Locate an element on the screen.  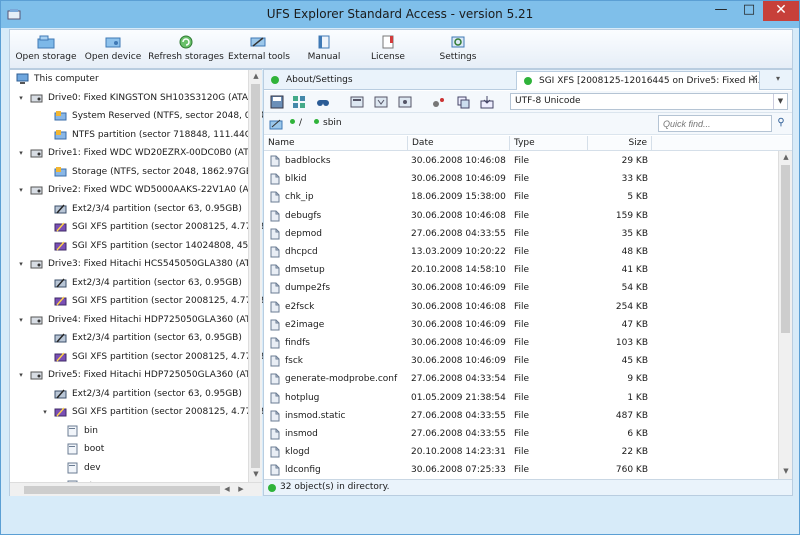
path-dot-icon is located at coordinates (316, 121).